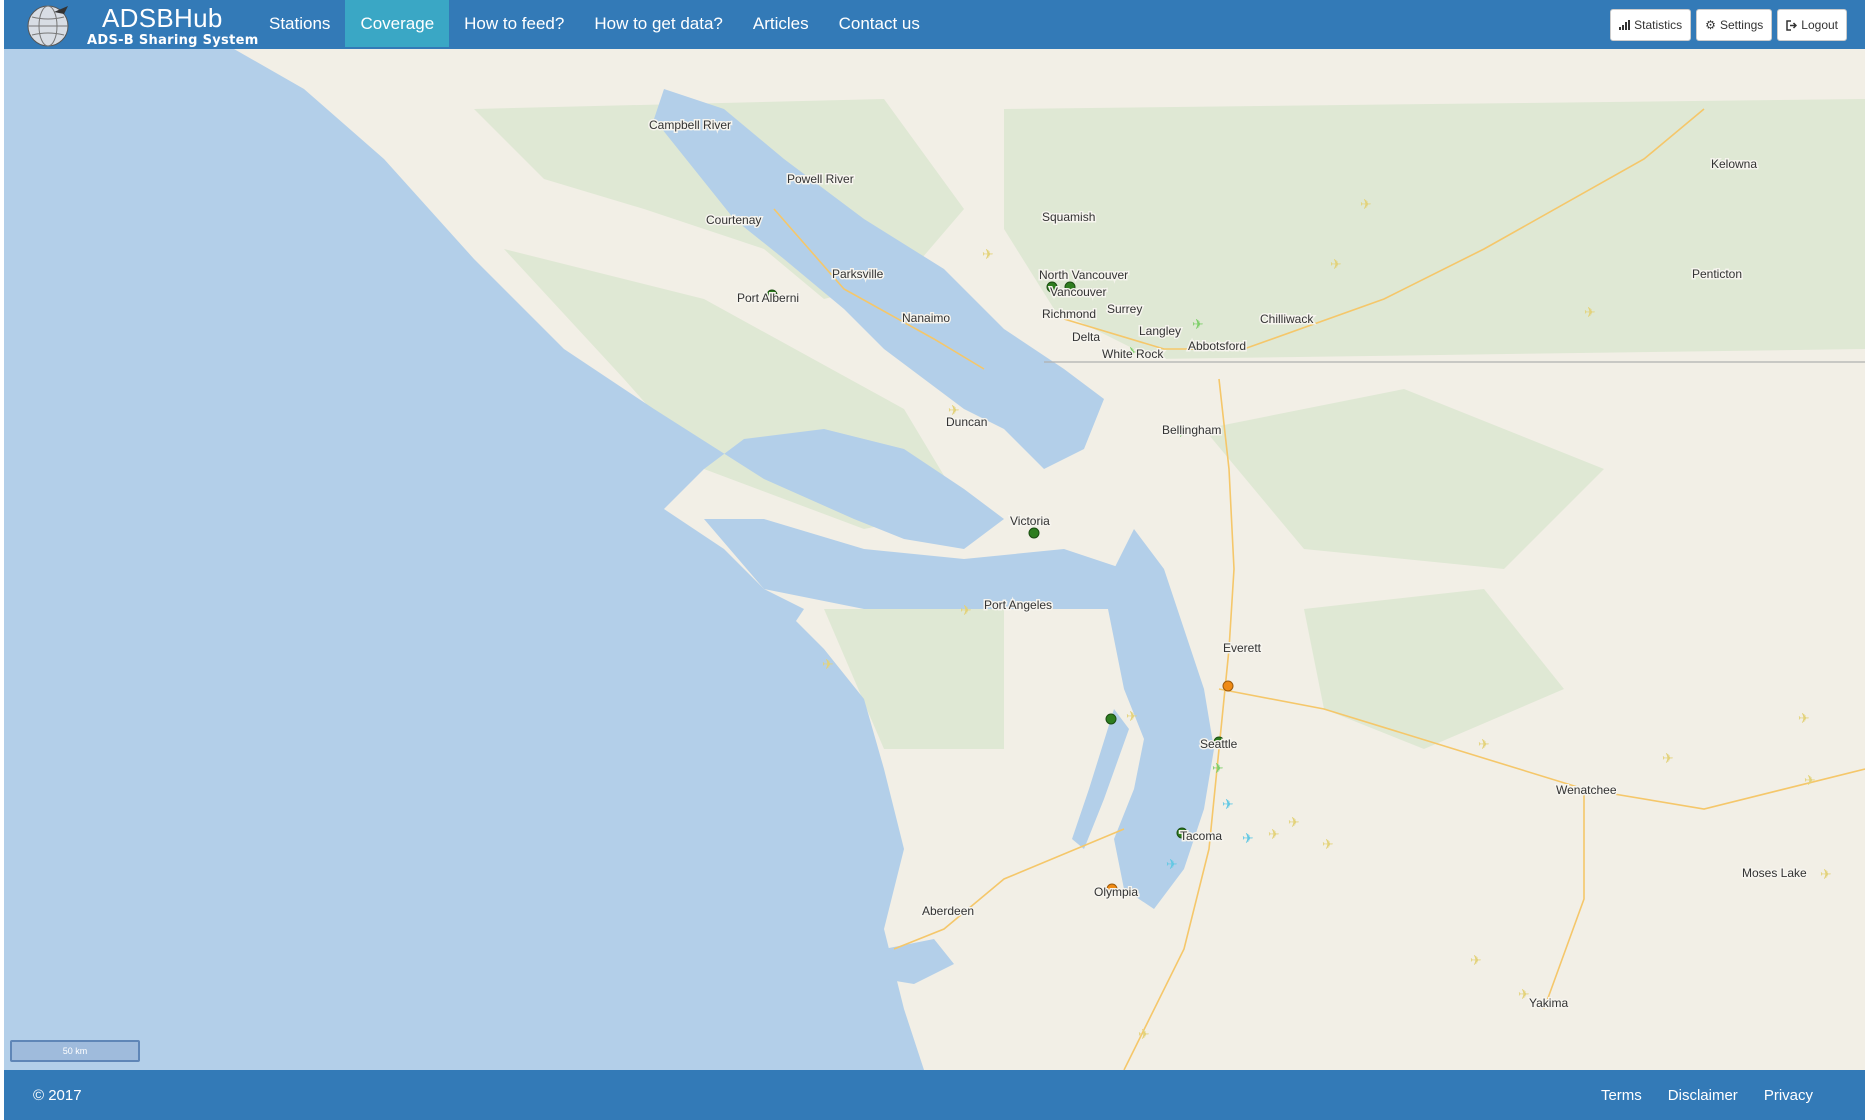  I want to click on nav-how-to-feed: How to feed?, so click(514, 23).